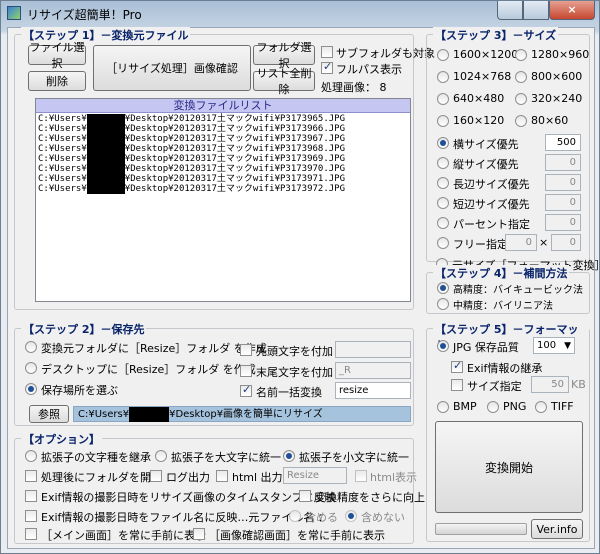 The image size is (600, 554). Describe the element at coordinates (443, 288) in the screenshot. I see `interp-high-radio` at that location.